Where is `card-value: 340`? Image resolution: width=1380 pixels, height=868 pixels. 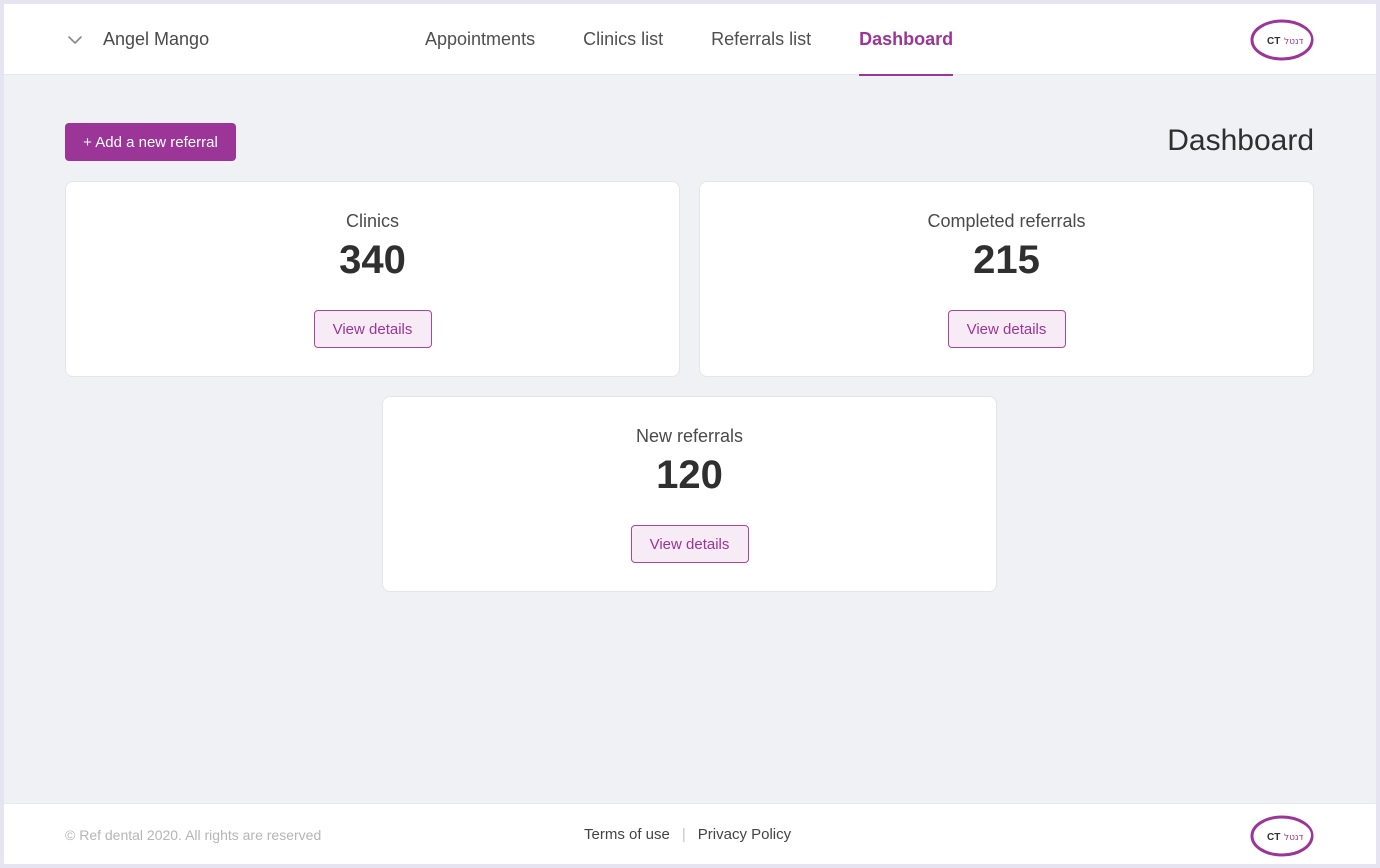 card-value: 340 is located at coordinates (372, 260).